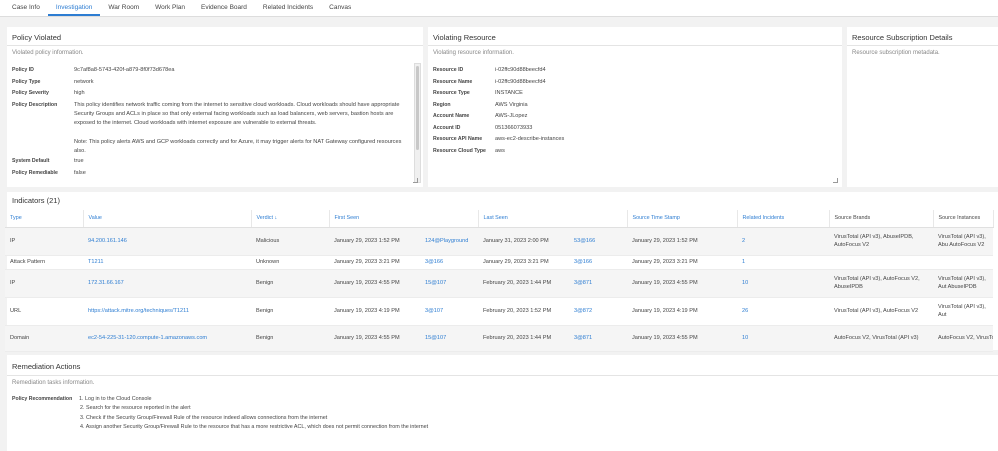 This screenshot has width=998, height=451. What do you see at coordinates (896, 53) in the screenshot?
I see `subscription-details-subtitle: Resource subscription metadata.` at bounding box center [896, 53].